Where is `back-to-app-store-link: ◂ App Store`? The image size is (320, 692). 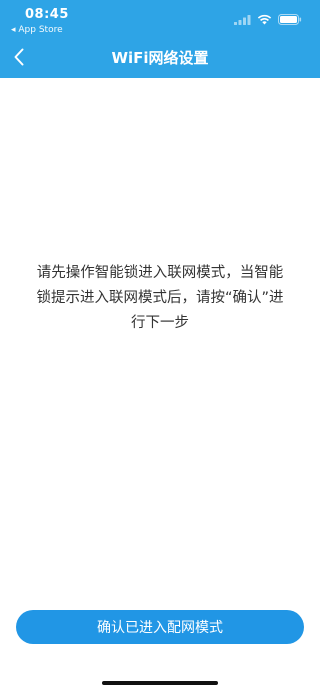
back-to-app-store-link: ◂ App Store is located at coordinates (37, 30).